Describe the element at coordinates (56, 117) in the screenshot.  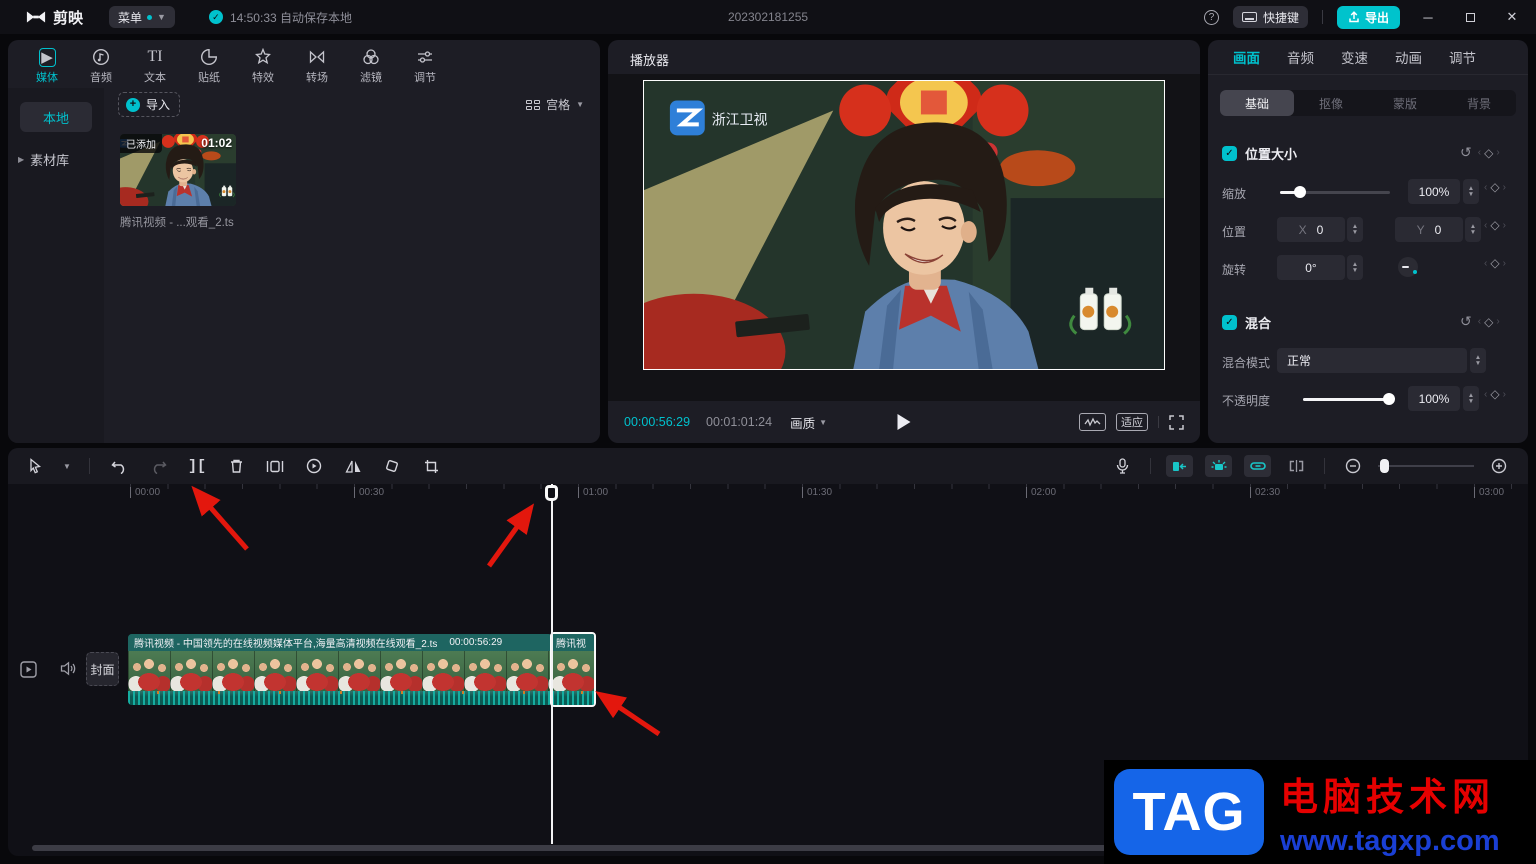
I see `sidebar-item-local: 本地` at that location.